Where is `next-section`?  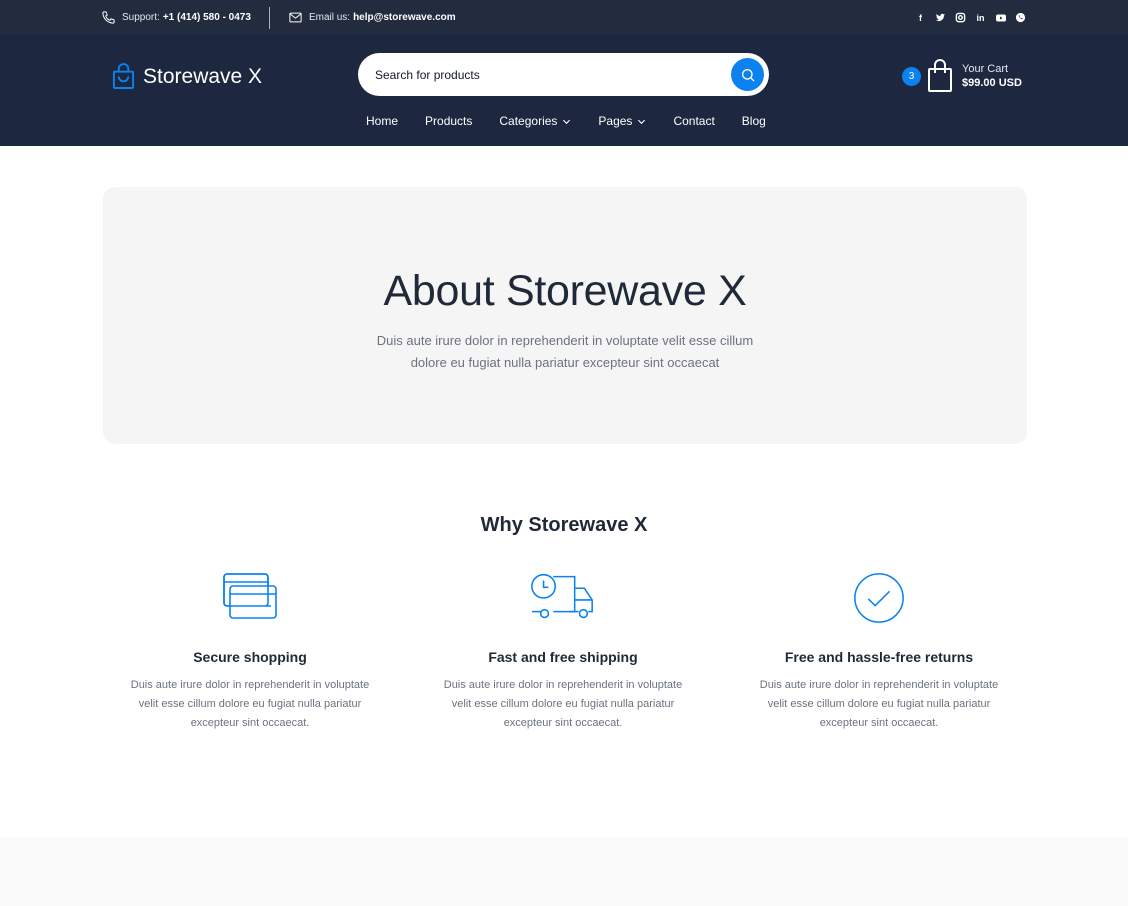
next-section is located at coordinates (564, 872).